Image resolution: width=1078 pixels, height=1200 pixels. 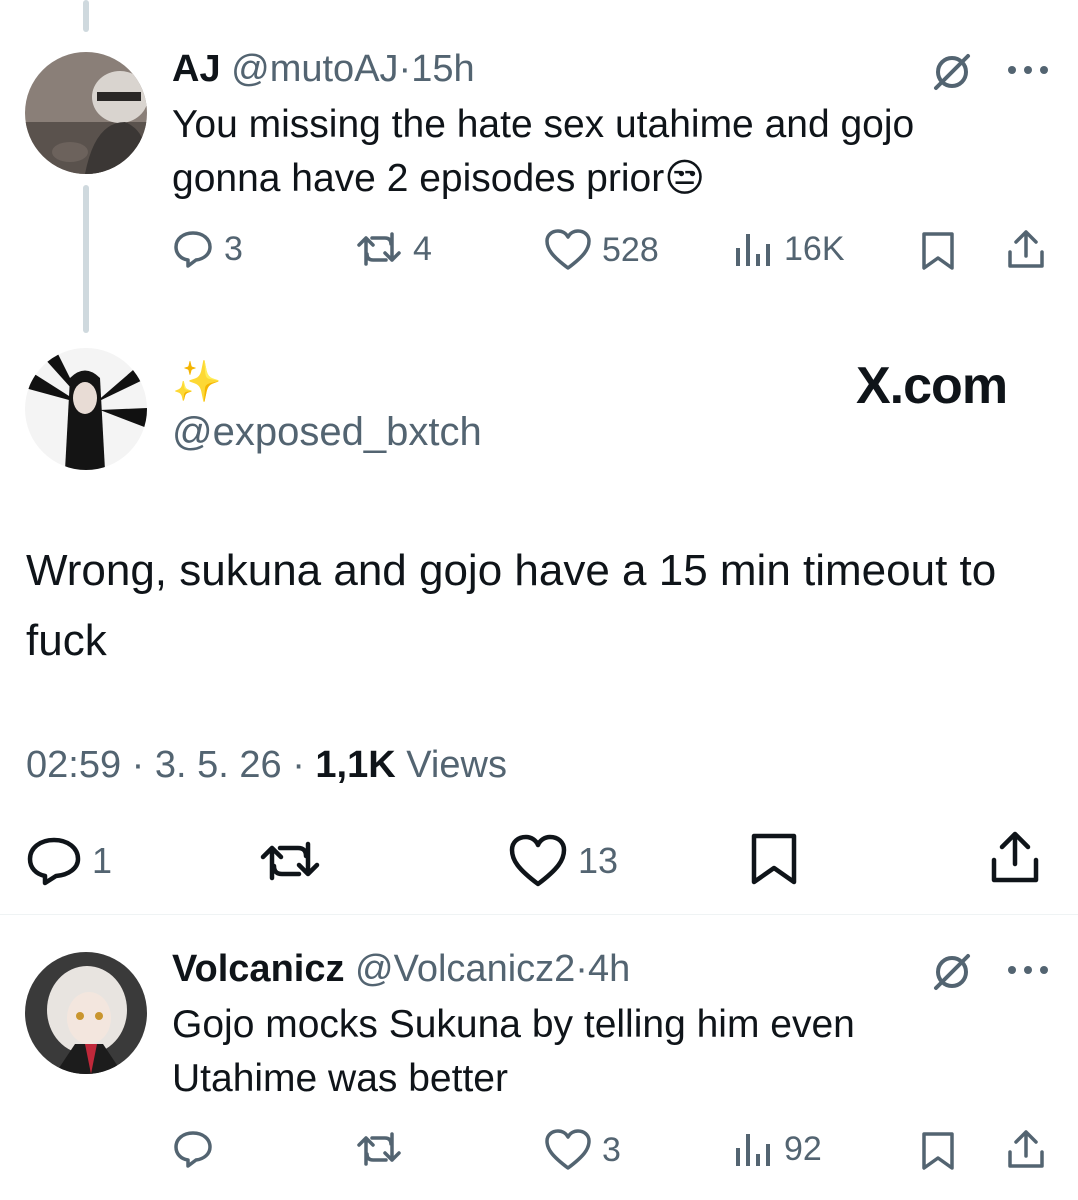 I want to click on repost-count: 4, so click(x=422, y=248).